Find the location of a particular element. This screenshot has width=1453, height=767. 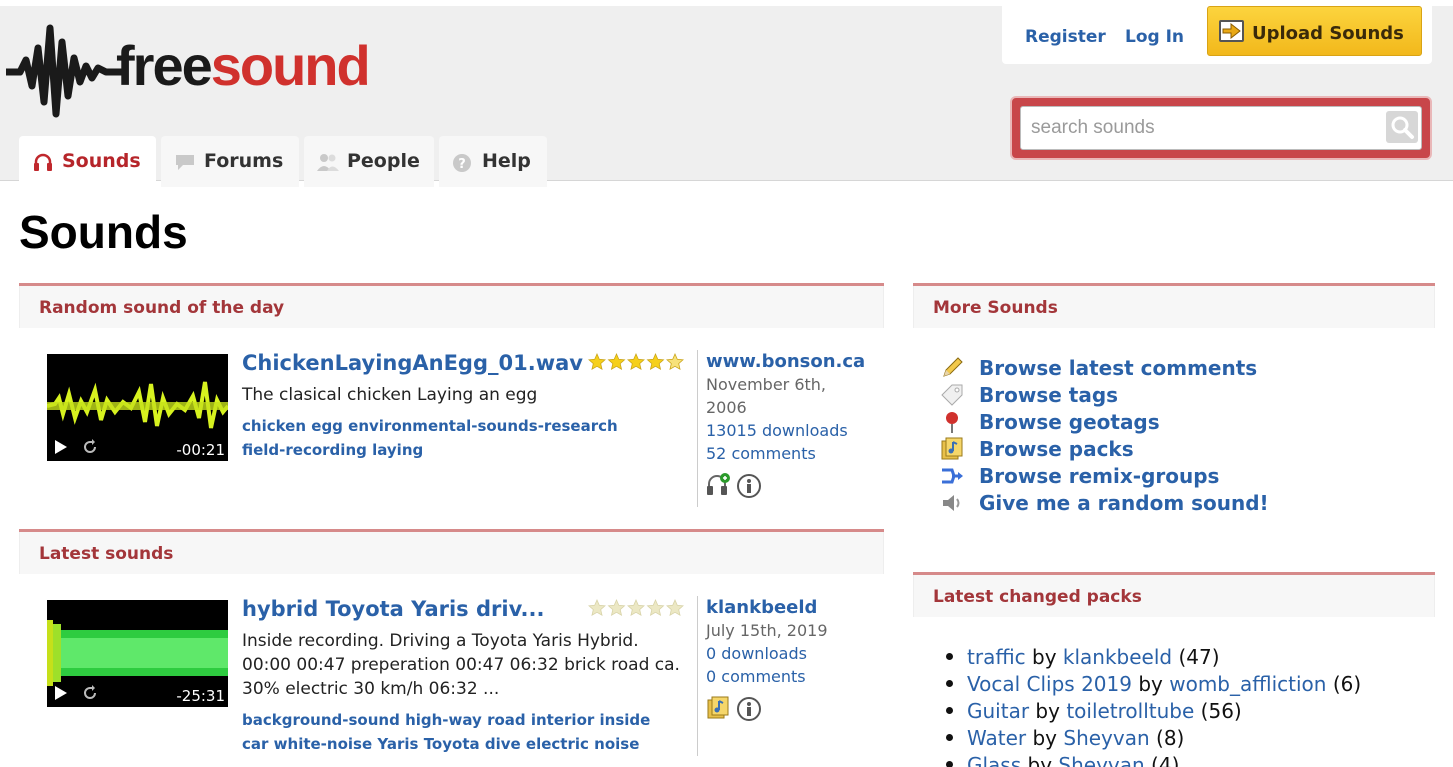

pack-name-link: Glass is located at coordinates (994, 760).